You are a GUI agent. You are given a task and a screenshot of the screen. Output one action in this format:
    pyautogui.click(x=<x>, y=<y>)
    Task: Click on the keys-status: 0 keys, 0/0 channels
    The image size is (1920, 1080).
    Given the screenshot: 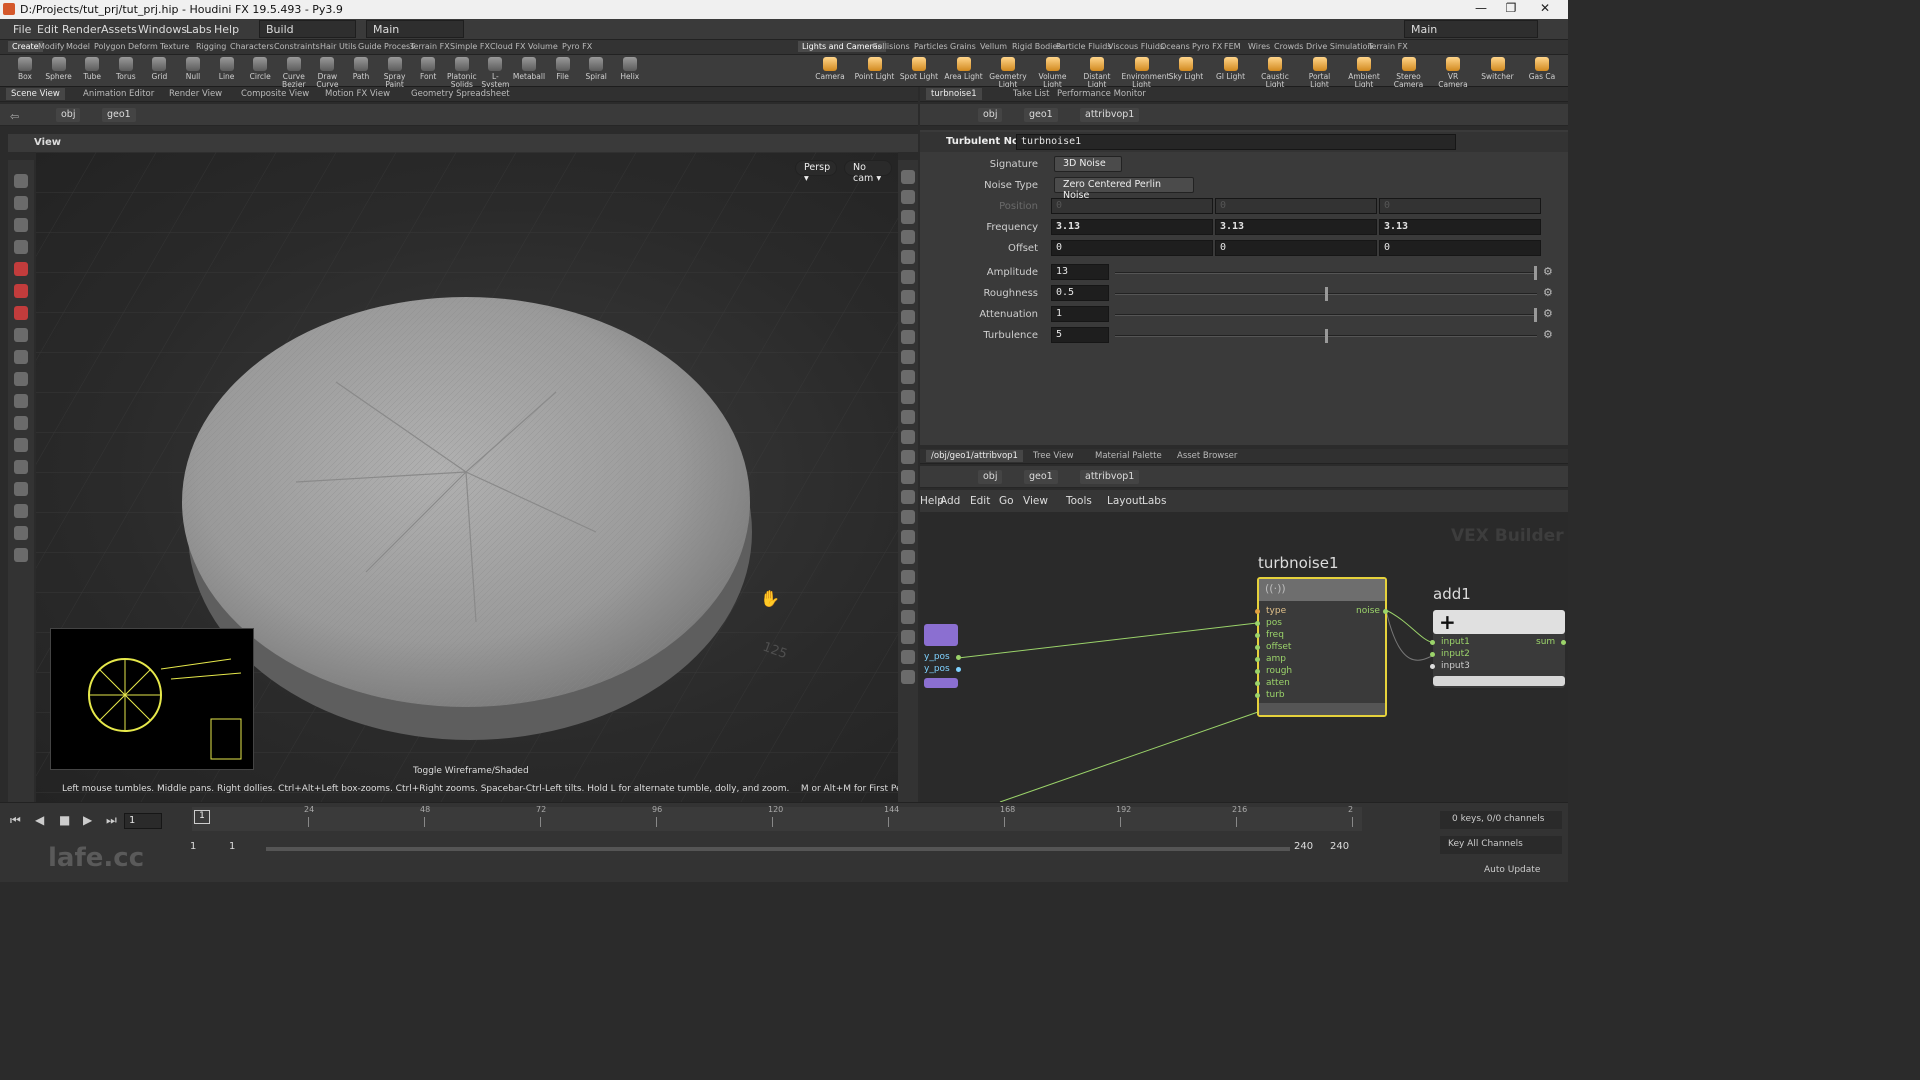 What is the action you would take?
    pyautogui.click(x=1501, y=820)
    